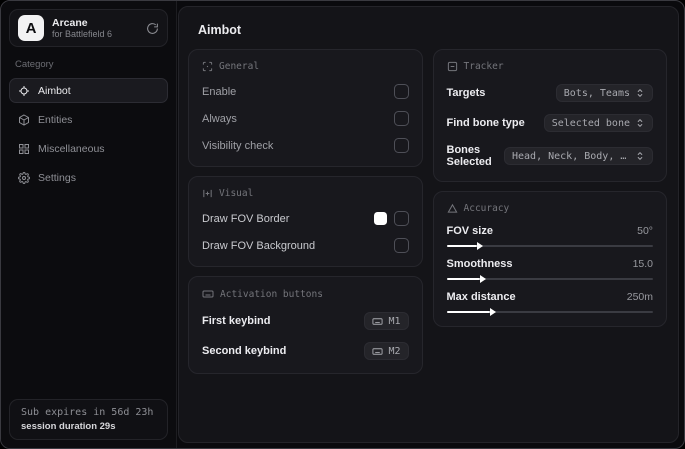 Image resolution: width=685 pixels, height=449 pixels. I want to click on fov-size-slider, so click(549, 246).